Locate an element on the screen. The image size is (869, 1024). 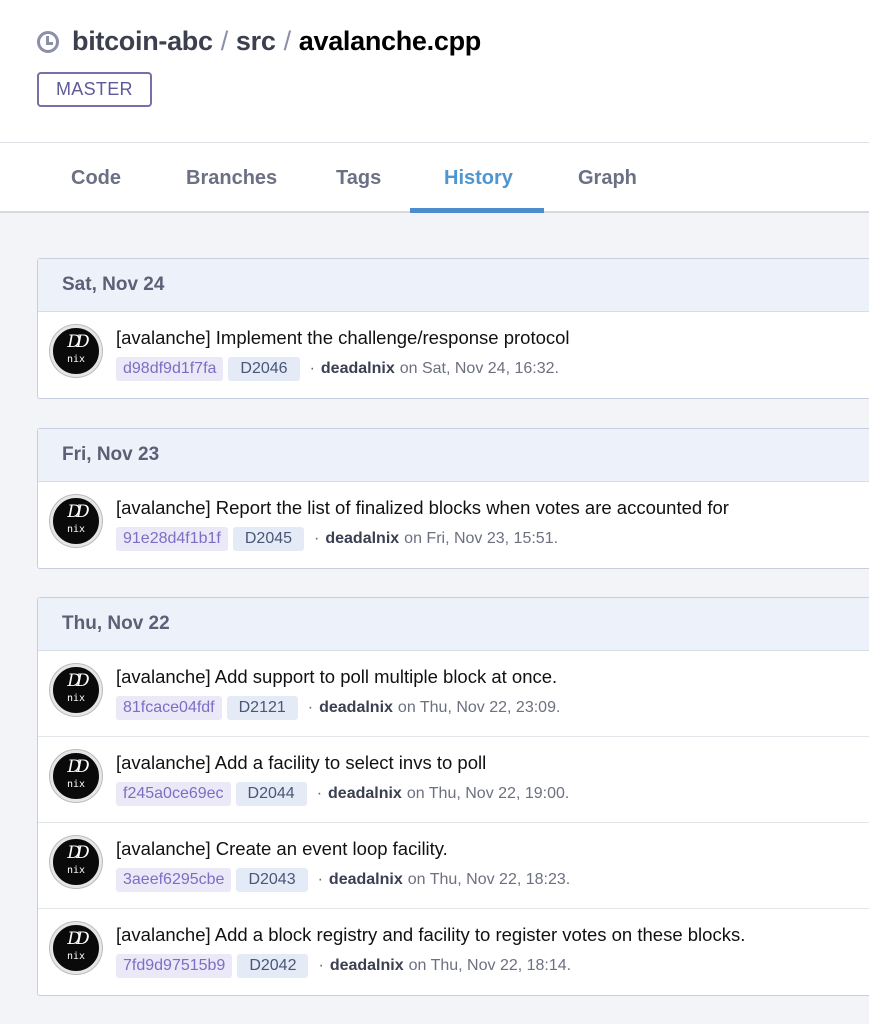
group-date-header: Thu, Nov 22 is located at coordinates (453, 624).